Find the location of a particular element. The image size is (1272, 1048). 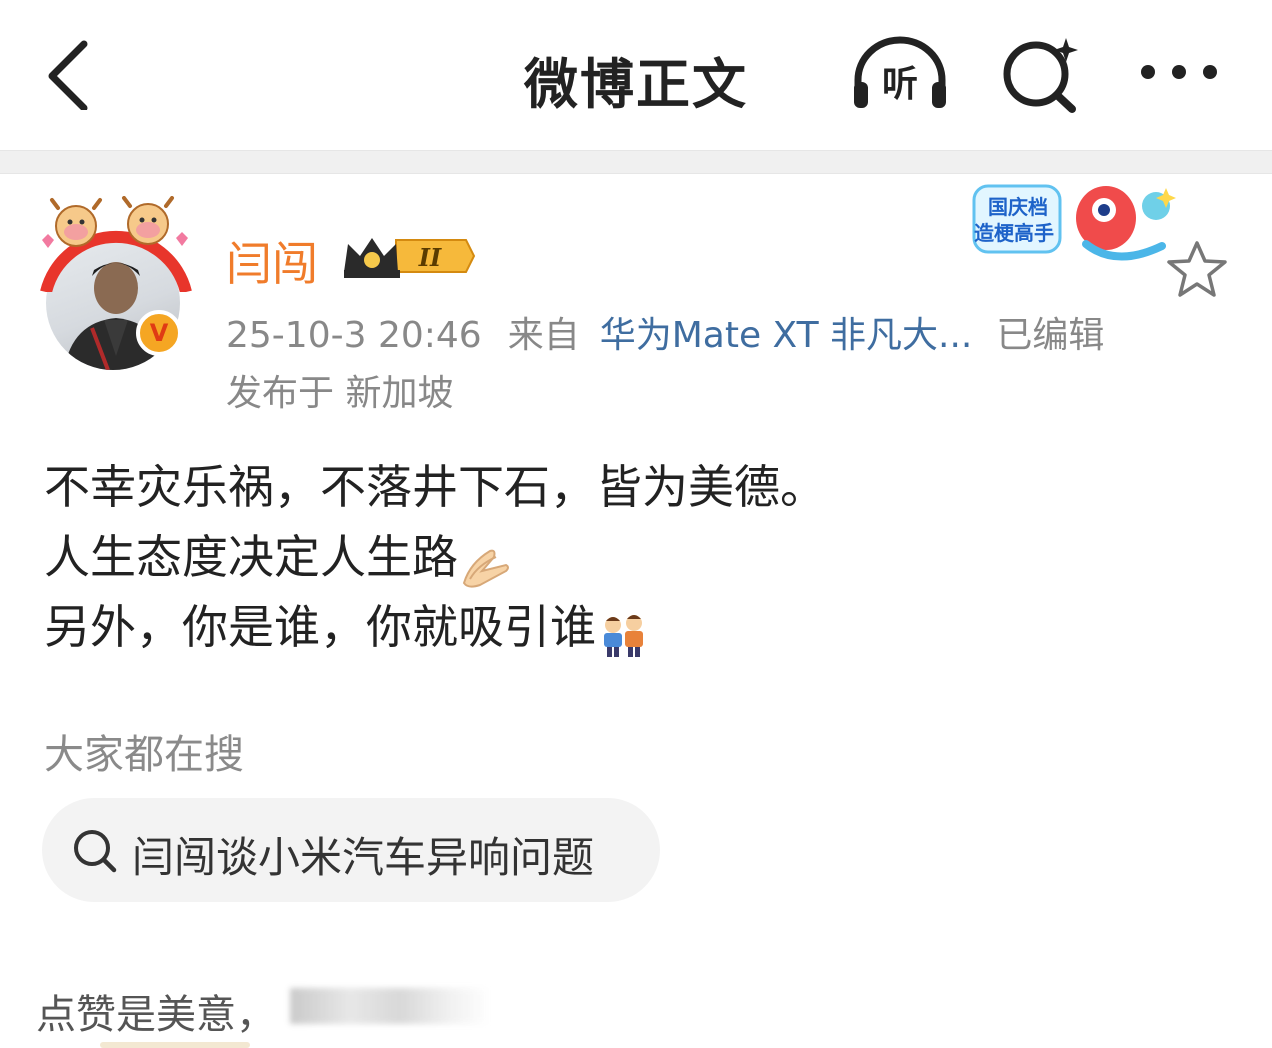

more-options-icon is located at coordinates (1179, 72).